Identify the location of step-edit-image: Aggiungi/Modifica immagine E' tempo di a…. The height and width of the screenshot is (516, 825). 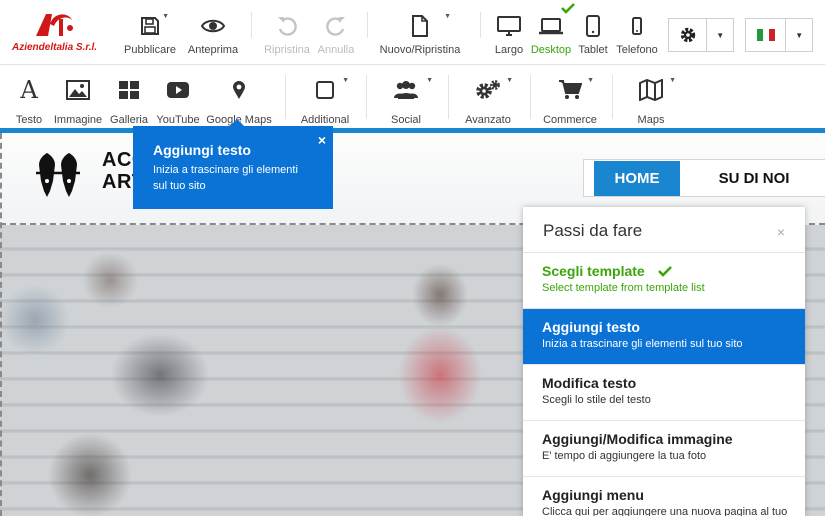
(664, 449).